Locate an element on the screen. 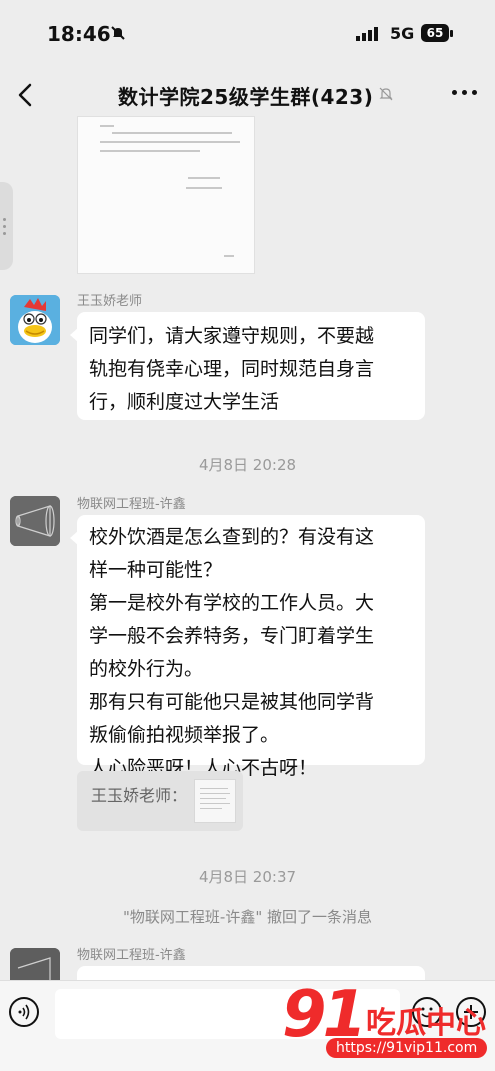 Image resolution: width=495 pixels, height=1071 pixels. watermark-brand: 吃瓜中心 is located at coordinates (426, 1023).